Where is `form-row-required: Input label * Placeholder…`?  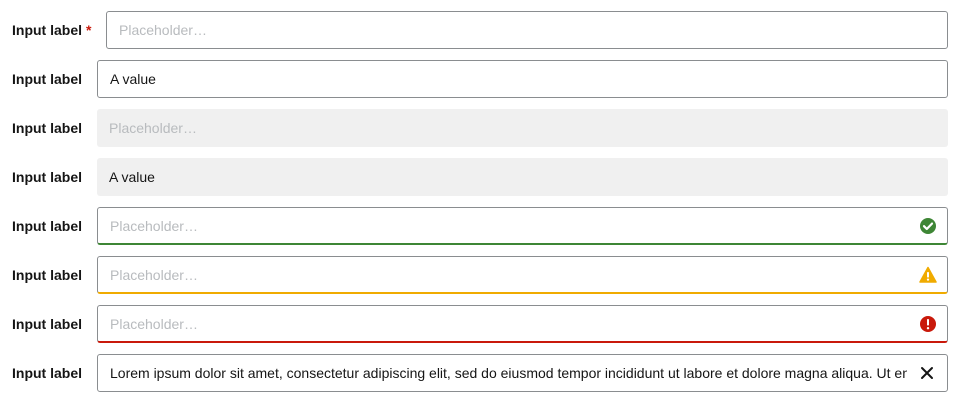
form-row-required: Input label * Placeholder… is located at coordinates (480, 30).